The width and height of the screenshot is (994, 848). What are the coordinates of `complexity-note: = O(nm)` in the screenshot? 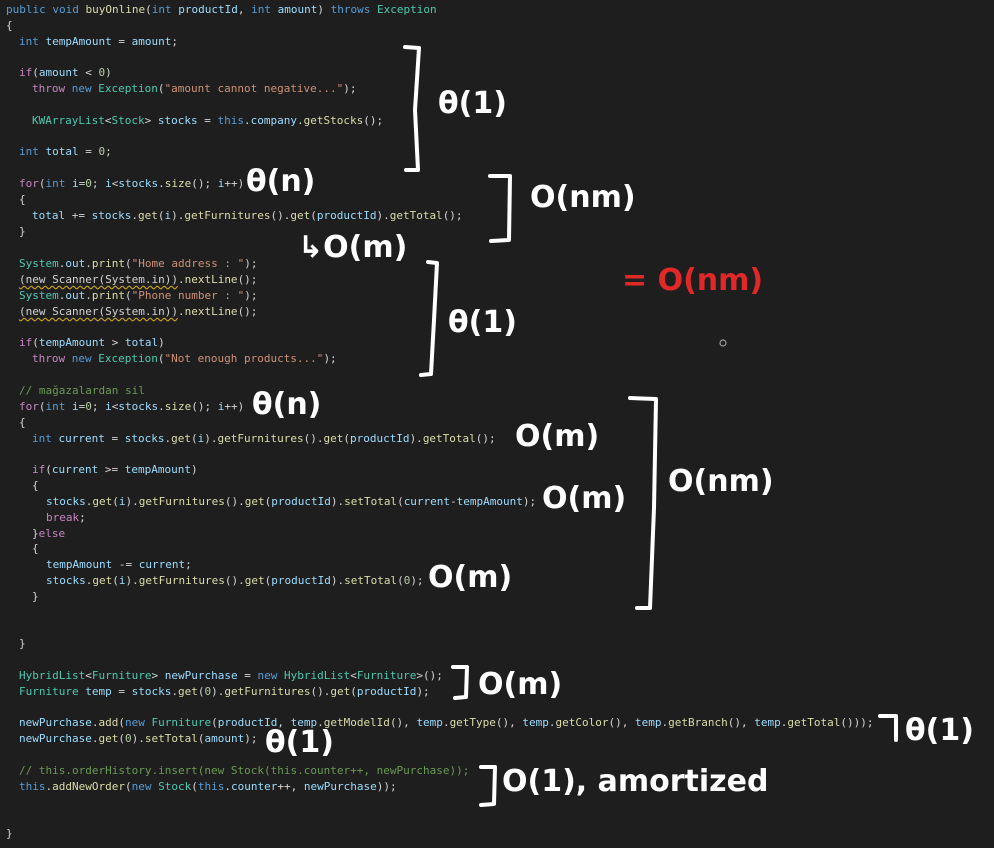 It's located at (692, 280).